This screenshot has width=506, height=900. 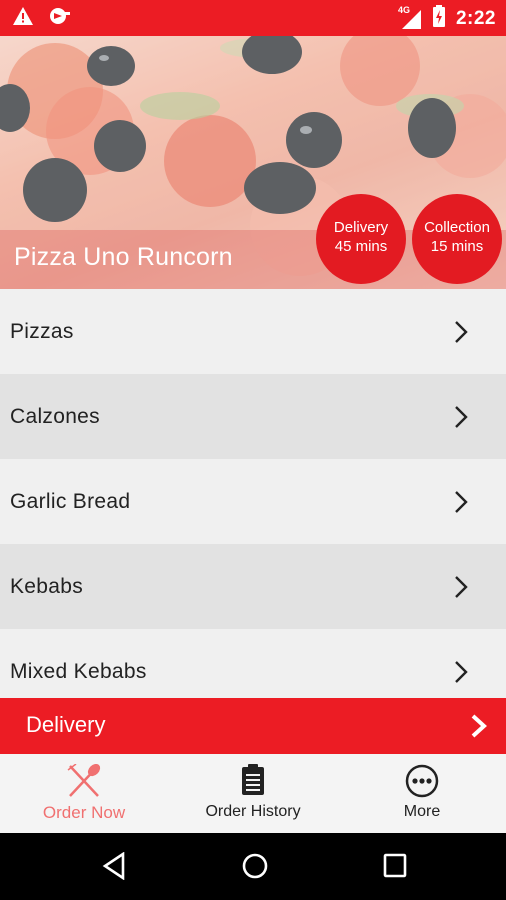 I want to click on delivery-badge-label: Delivery, so click(x=361, y=227).